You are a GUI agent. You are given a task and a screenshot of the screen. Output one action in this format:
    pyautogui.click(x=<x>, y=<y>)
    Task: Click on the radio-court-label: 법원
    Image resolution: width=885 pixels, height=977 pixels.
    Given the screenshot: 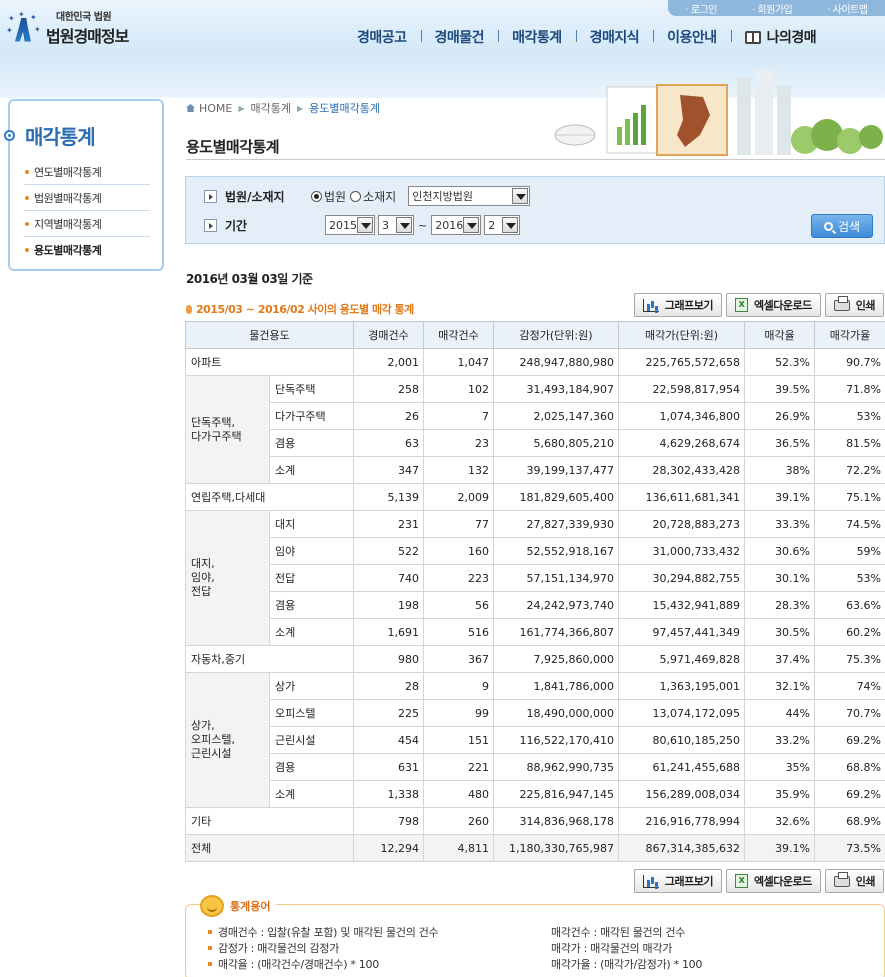 What is the action you would take?
    pyautogui.click(x=335, y=196)
    